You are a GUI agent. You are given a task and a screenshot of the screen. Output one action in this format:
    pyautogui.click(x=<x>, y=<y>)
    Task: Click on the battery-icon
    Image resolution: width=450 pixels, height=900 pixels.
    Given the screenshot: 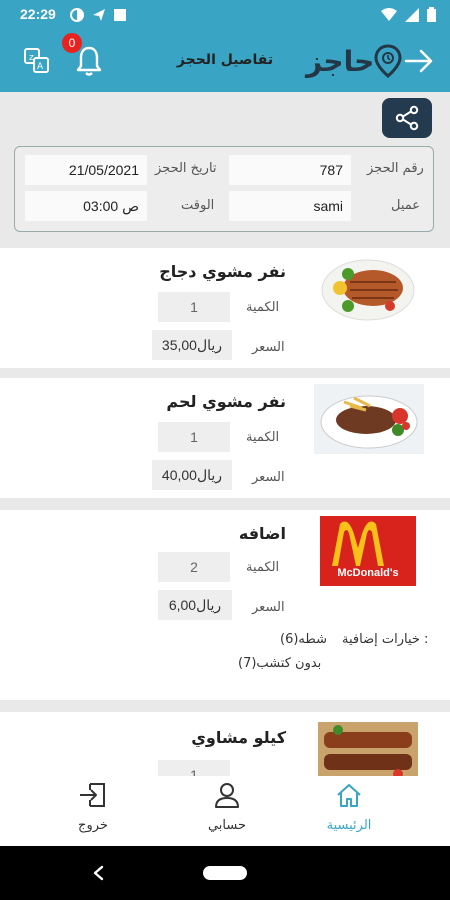 What is the action you would take?
    pyautogui.click(x=431, y=14)
    